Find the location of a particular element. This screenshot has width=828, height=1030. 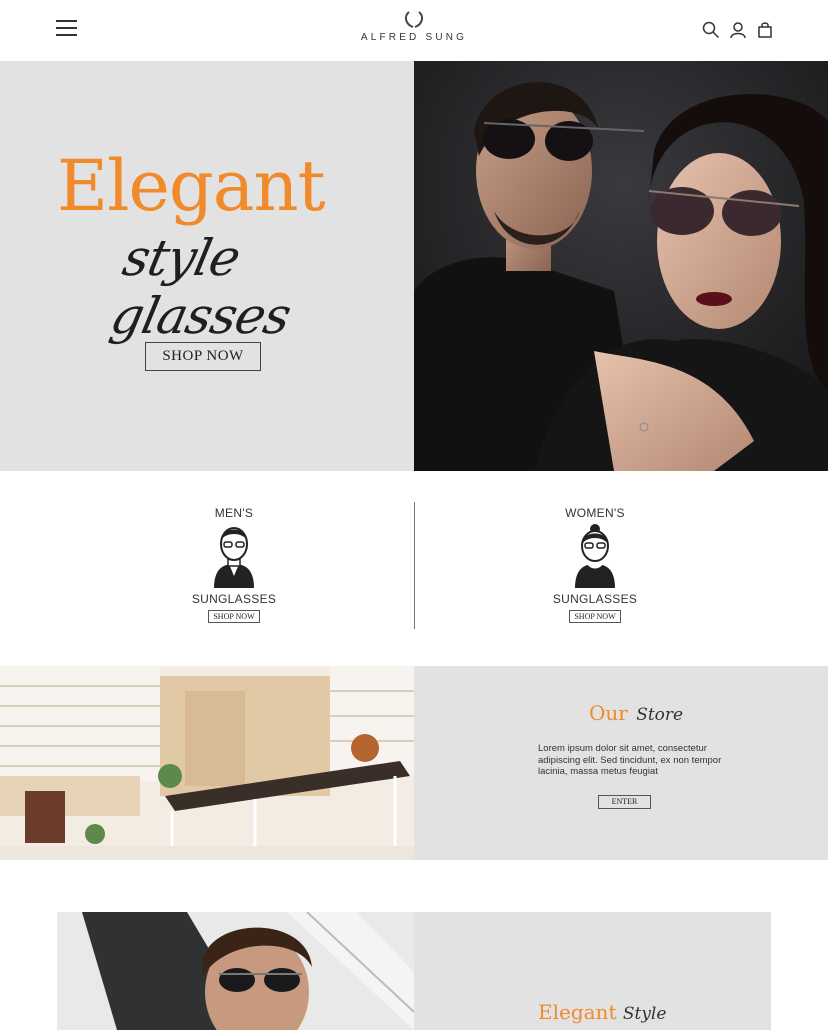

category-men-subtitle: SUNGLASSES is located at coordinates (234, 599).